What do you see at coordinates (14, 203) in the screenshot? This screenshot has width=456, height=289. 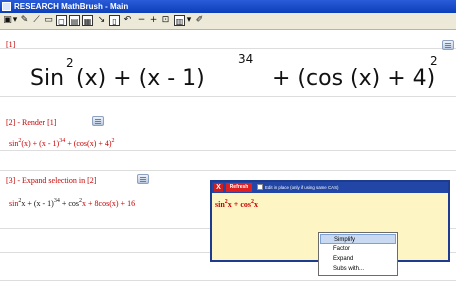 I see `expand-sin: sin` at bounding box center [14, 203].